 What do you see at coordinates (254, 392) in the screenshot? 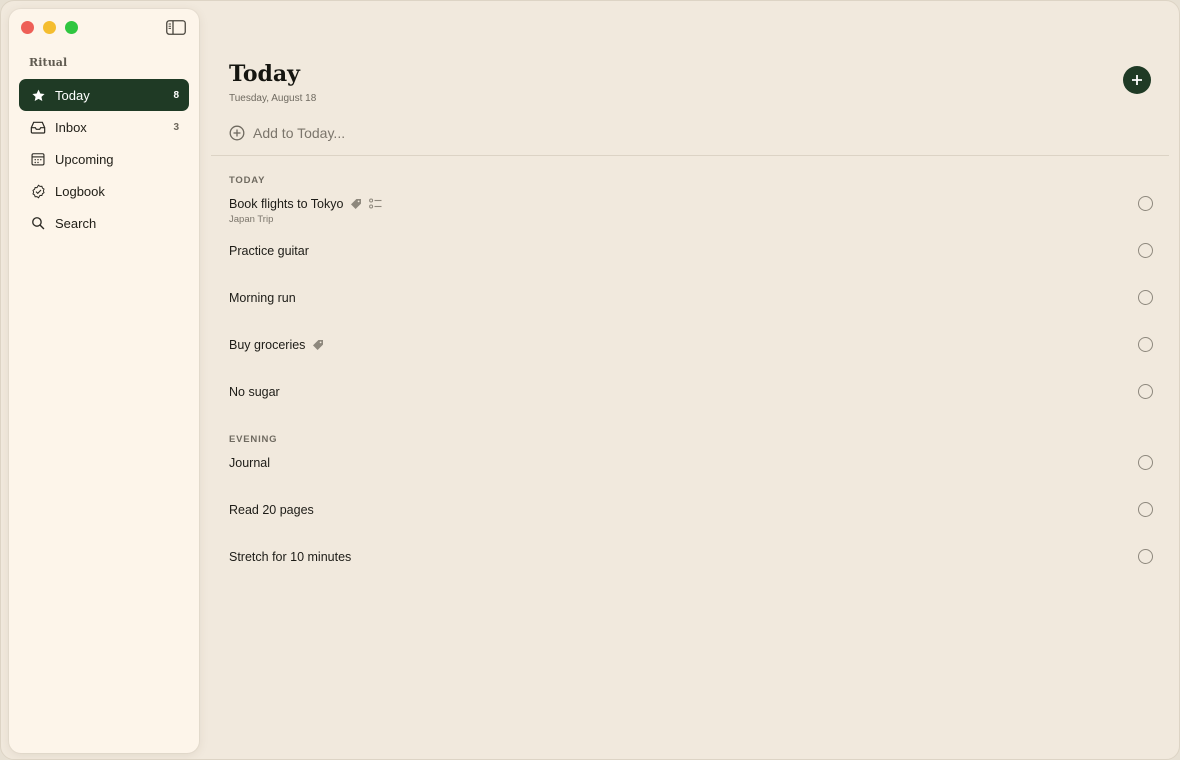
I see `task-title: No sugar` at bounding box center [254, 392].